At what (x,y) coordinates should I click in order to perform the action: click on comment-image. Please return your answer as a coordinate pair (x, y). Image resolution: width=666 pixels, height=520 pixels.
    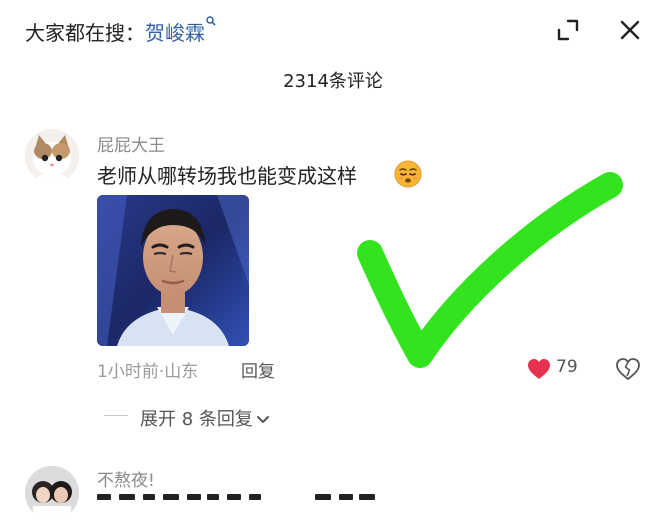
    Looking at the image, I should click on (173, 270).